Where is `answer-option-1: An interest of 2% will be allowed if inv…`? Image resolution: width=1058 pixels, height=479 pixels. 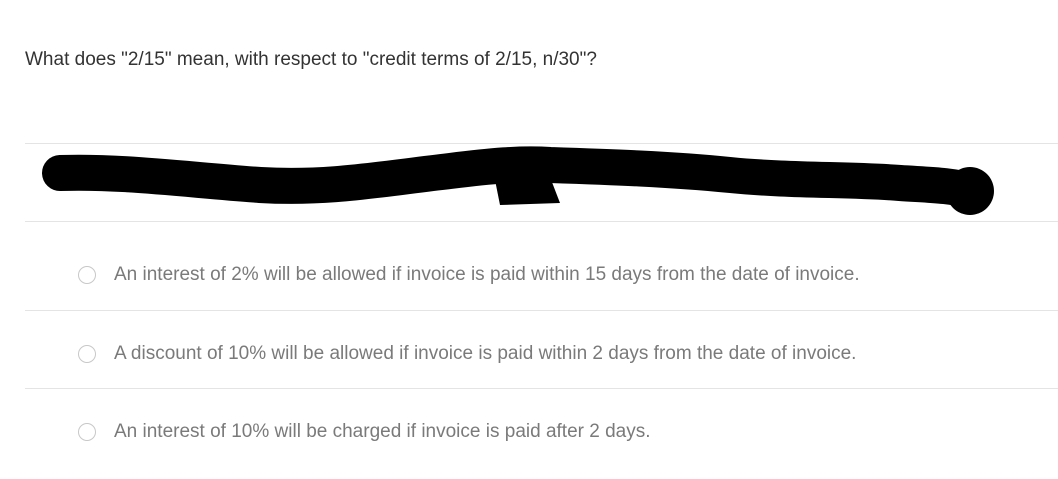
answer-option-1: An interest of 2% will be allowed if inv… is located at coordinates (469, 275).